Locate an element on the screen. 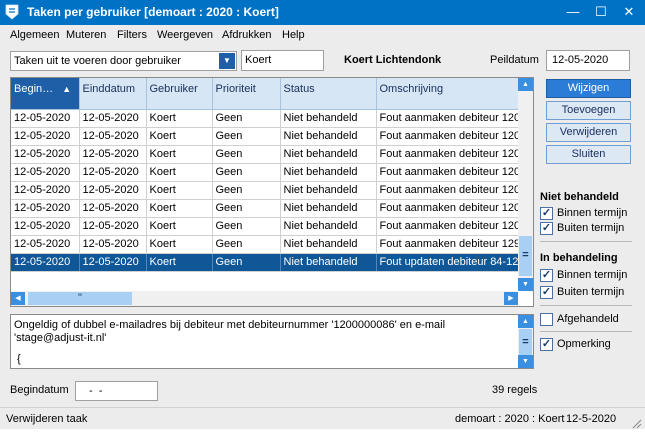  begindatum-label: Begindatum is located at coordinates (39, 390).